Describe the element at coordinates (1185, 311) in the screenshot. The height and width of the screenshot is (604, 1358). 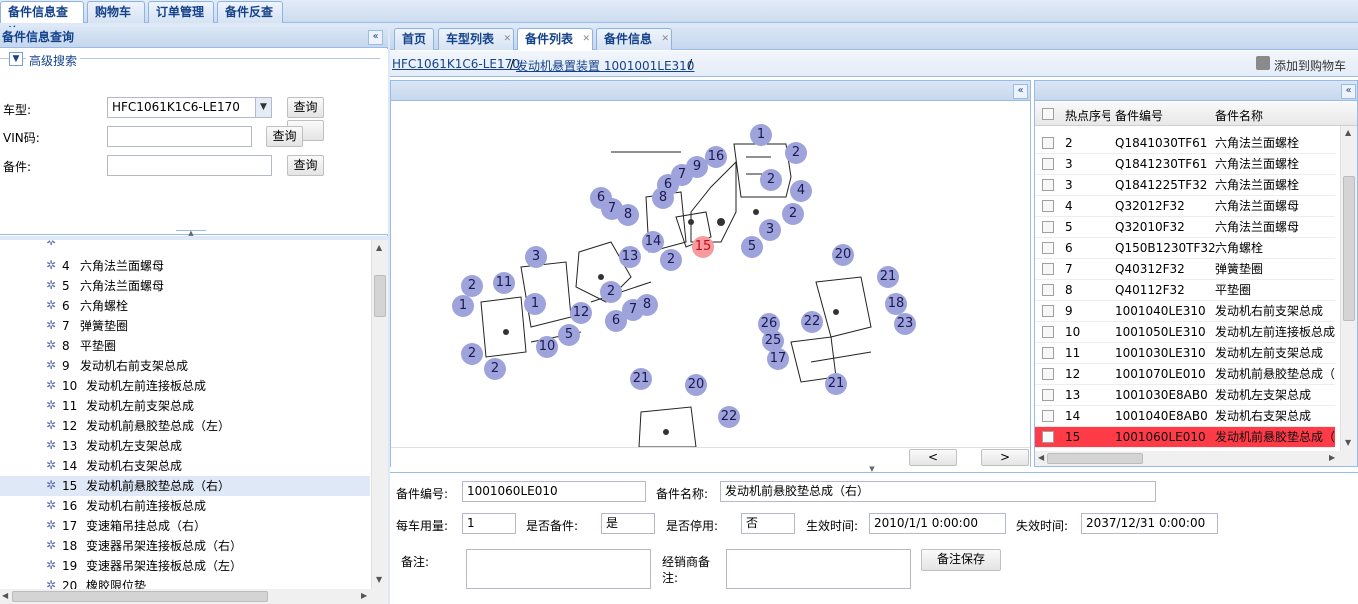
I see `table-row: 9 1001040LE310 发动机右前支架总成` at that location.